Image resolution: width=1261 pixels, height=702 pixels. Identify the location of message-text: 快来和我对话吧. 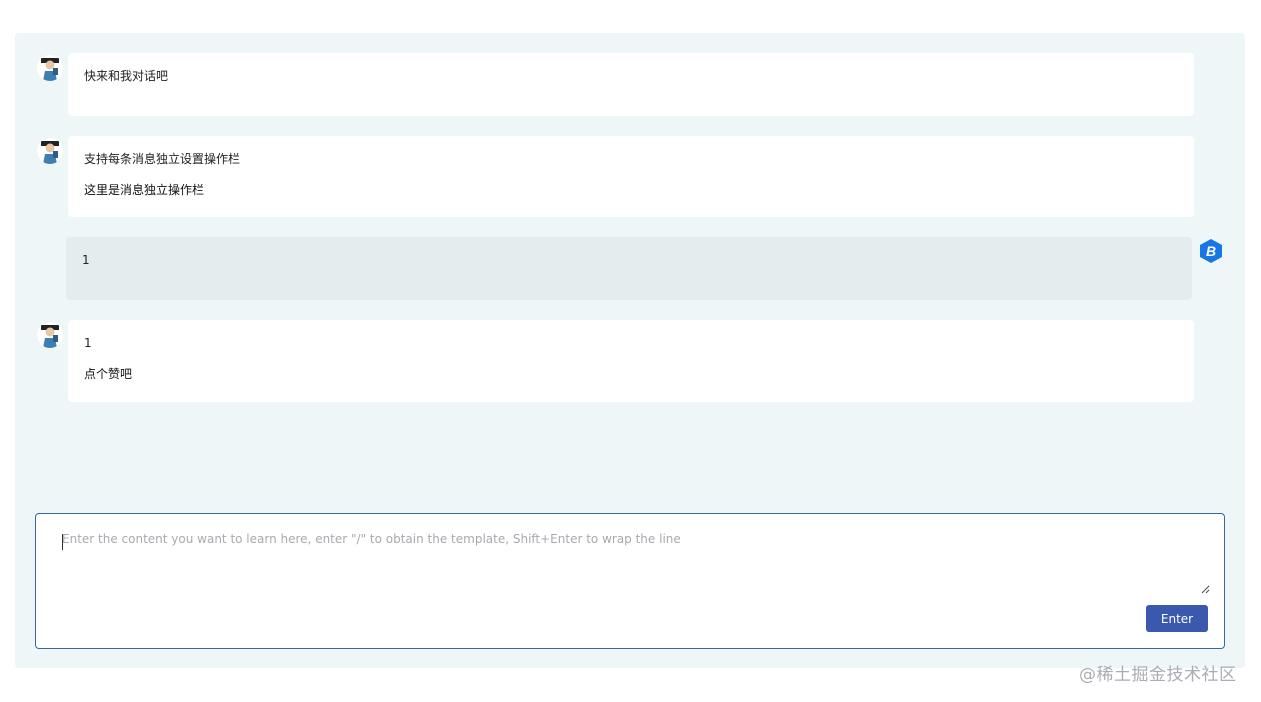
(126, 76).